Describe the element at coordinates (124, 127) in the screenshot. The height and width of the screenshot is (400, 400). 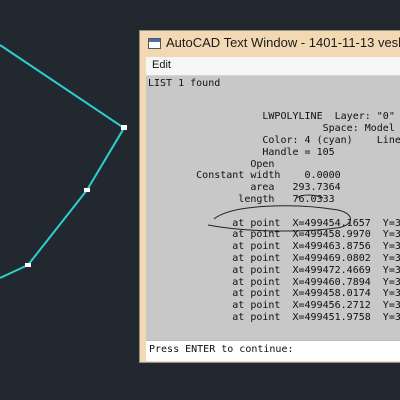
I see `grip-handle-top` at that location.